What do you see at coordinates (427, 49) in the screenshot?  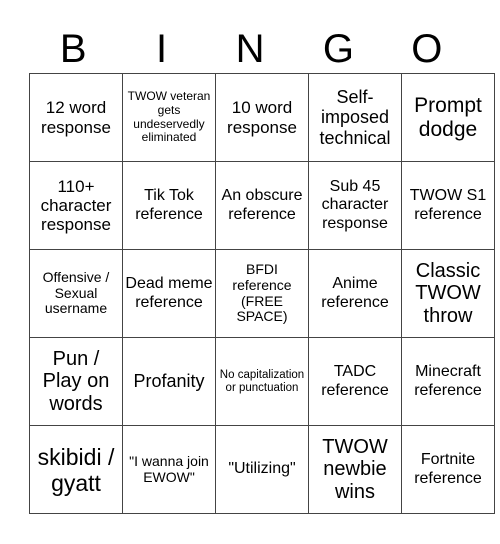 I see `header-letter-o: O` at bounding box center [427, 49].